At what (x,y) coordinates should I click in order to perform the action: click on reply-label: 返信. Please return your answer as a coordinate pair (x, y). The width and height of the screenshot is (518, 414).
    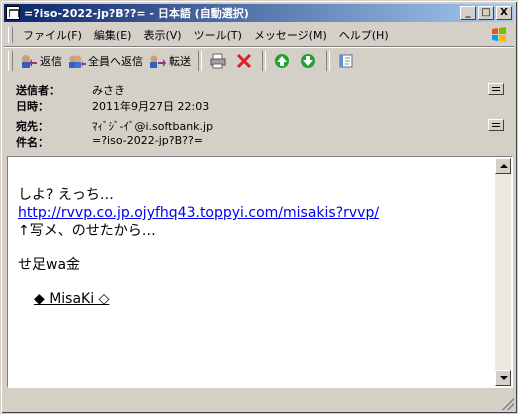
    Looking at the image, I should click on (51, 61).